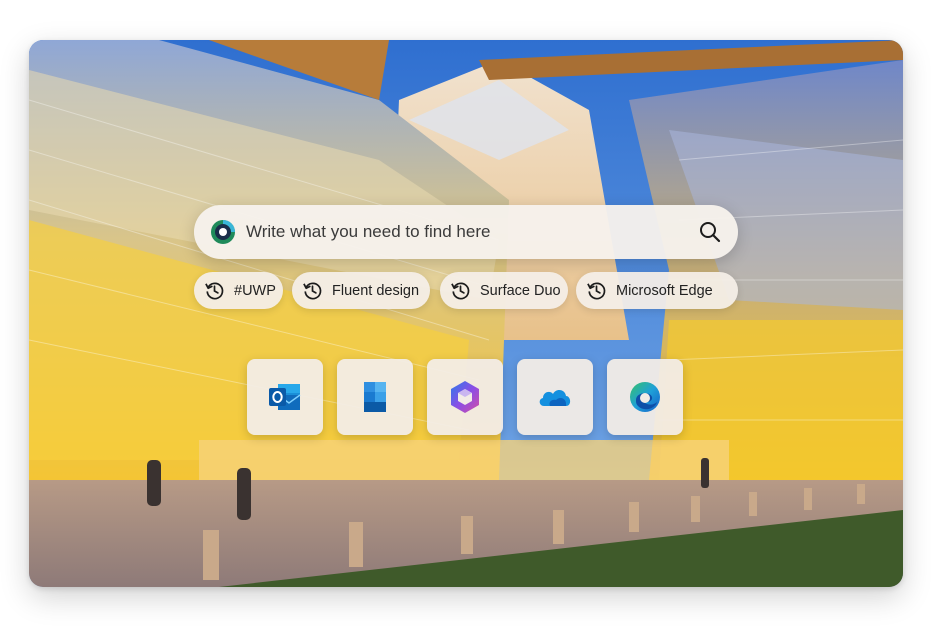 This screenshot has height=627, width=931. I want to click on search-input, so click(456, 232).